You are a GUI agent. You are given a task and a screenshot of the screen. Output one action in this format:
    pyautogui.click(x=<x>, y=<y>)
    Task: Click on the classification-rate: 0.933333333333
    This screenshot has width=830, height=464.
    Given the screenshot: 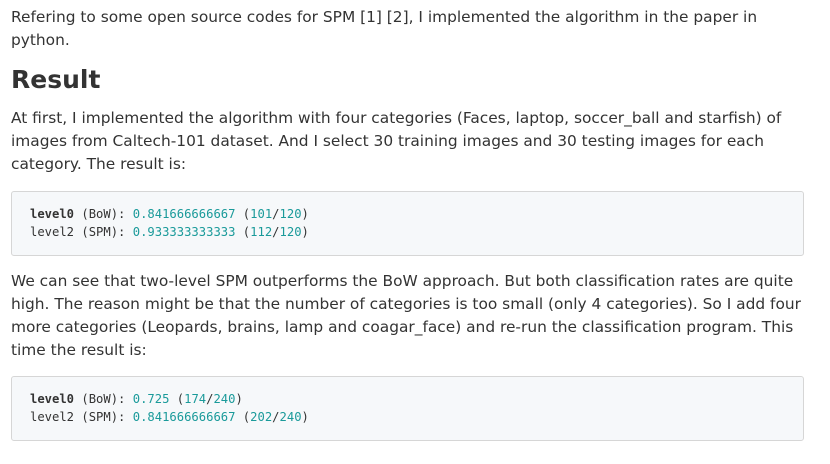 What is the action you would take?
    pyautogui.click(x=184, y=231)
    